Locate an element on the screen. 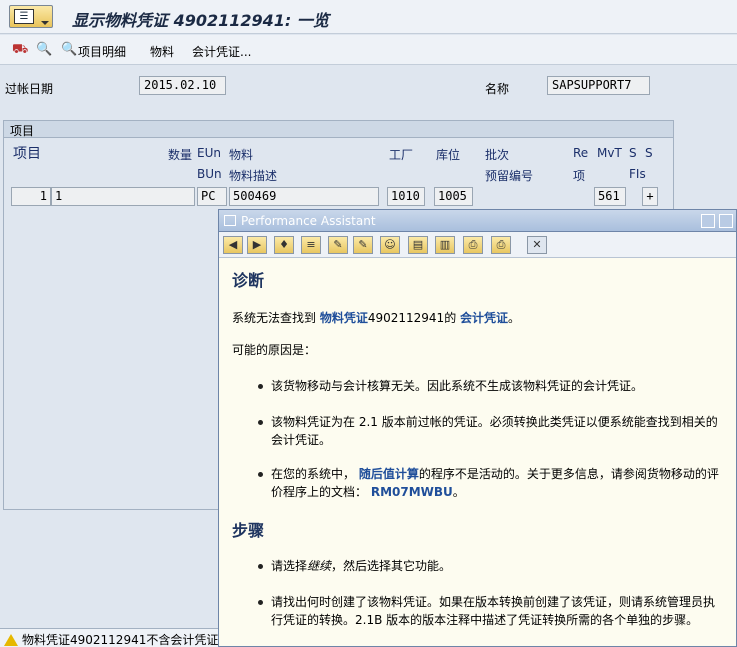  print-preview-icon: ⎙ is located at coordinates (473, 245).